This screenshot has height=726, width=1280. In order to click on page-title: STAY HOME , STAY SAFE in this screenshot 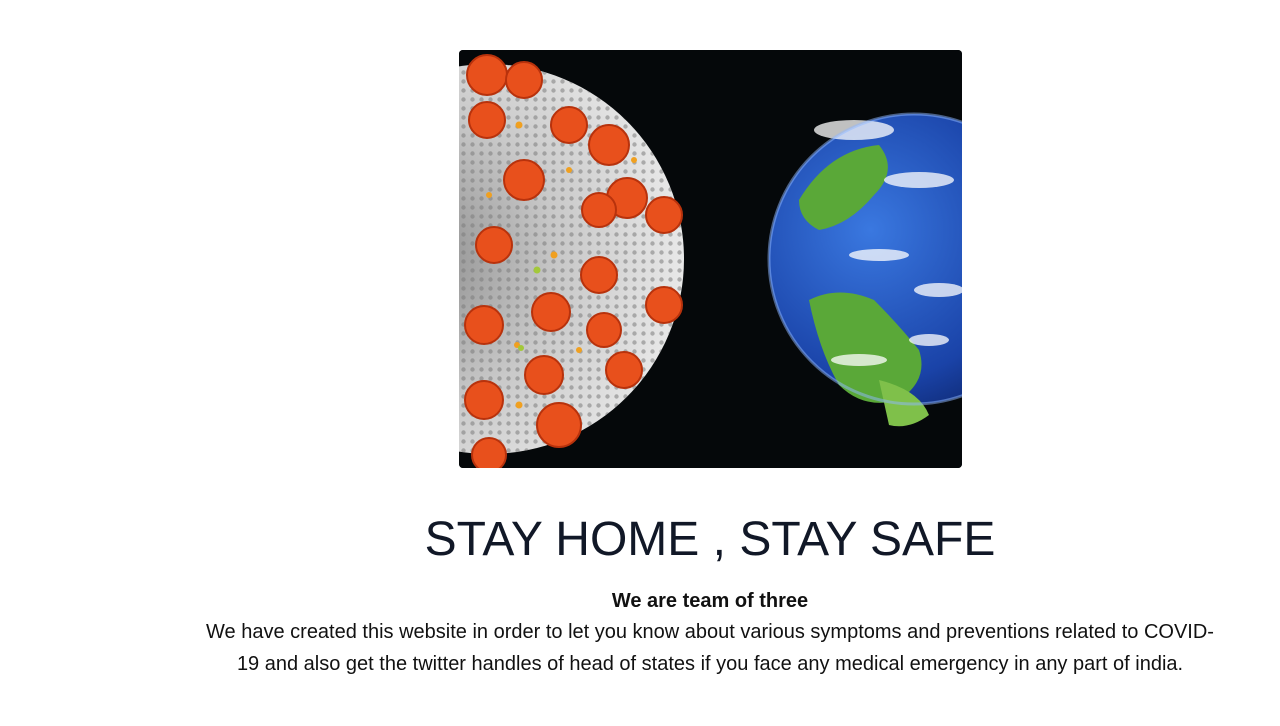, I will do `click(710, 539)`.